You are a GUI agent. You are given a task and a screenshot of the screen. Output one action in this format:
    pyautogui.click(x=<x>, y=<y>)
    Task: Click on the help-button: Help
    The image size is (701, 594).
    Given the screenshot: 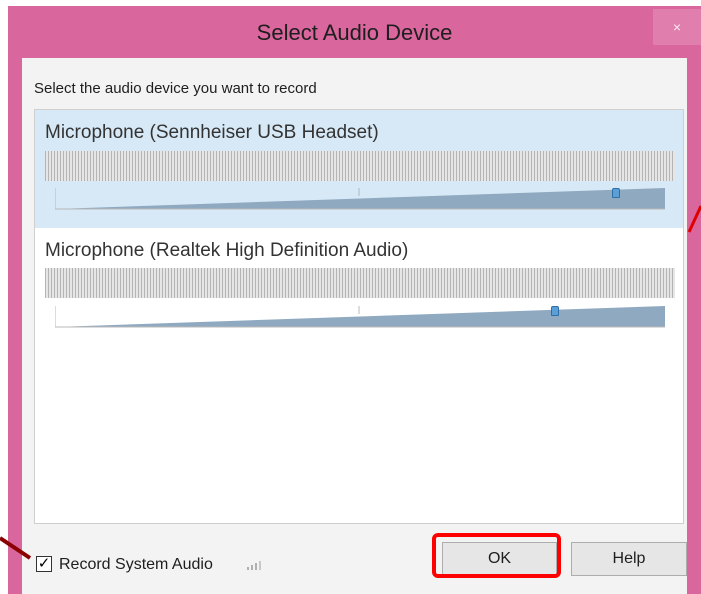 What is the action you would take?
    pyautogui.click(x=629, y=559)
    